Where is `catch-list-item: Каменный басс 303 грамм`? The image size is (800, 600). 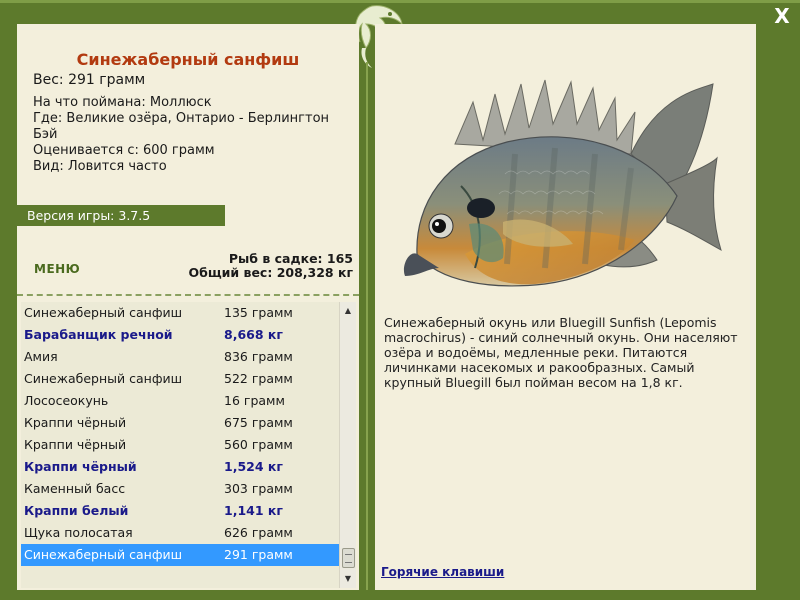
catch-list-item: Каменный басс 303 грамм is located at coordinates (180, 489).